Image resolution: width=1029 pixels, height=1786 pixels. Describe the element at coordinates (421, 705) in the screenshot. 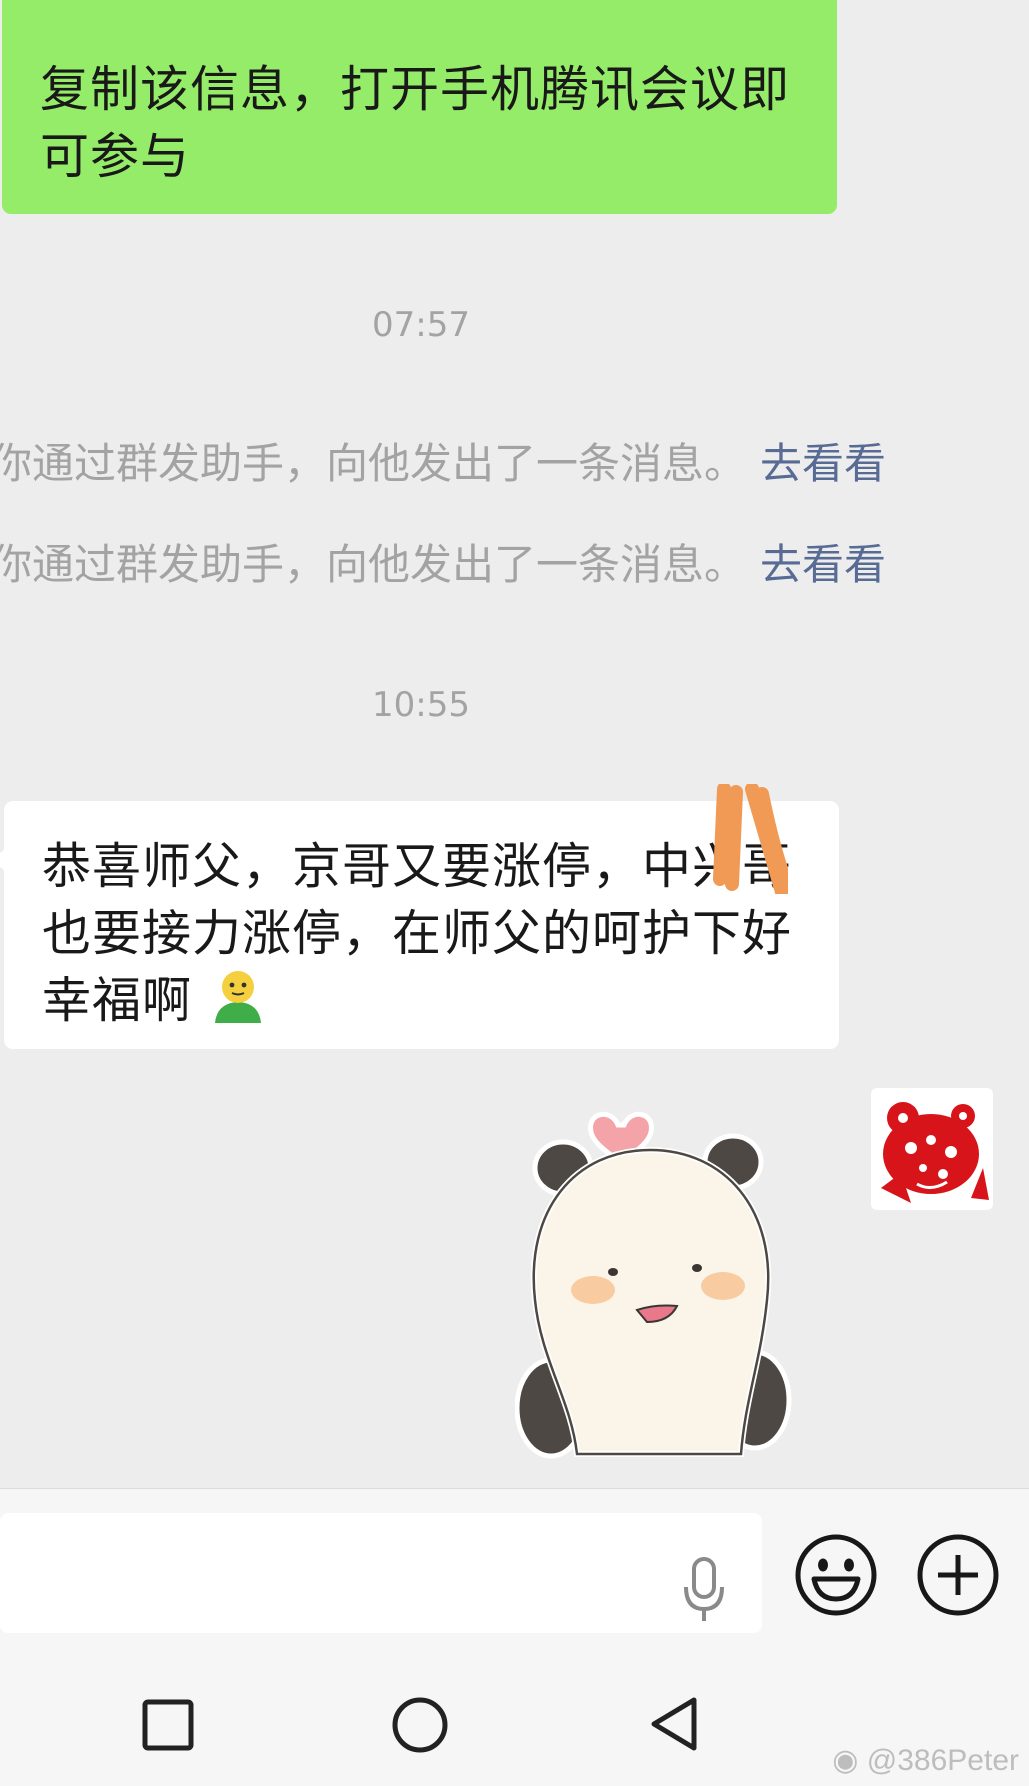

I see `timestamp: 10:55` at that location.